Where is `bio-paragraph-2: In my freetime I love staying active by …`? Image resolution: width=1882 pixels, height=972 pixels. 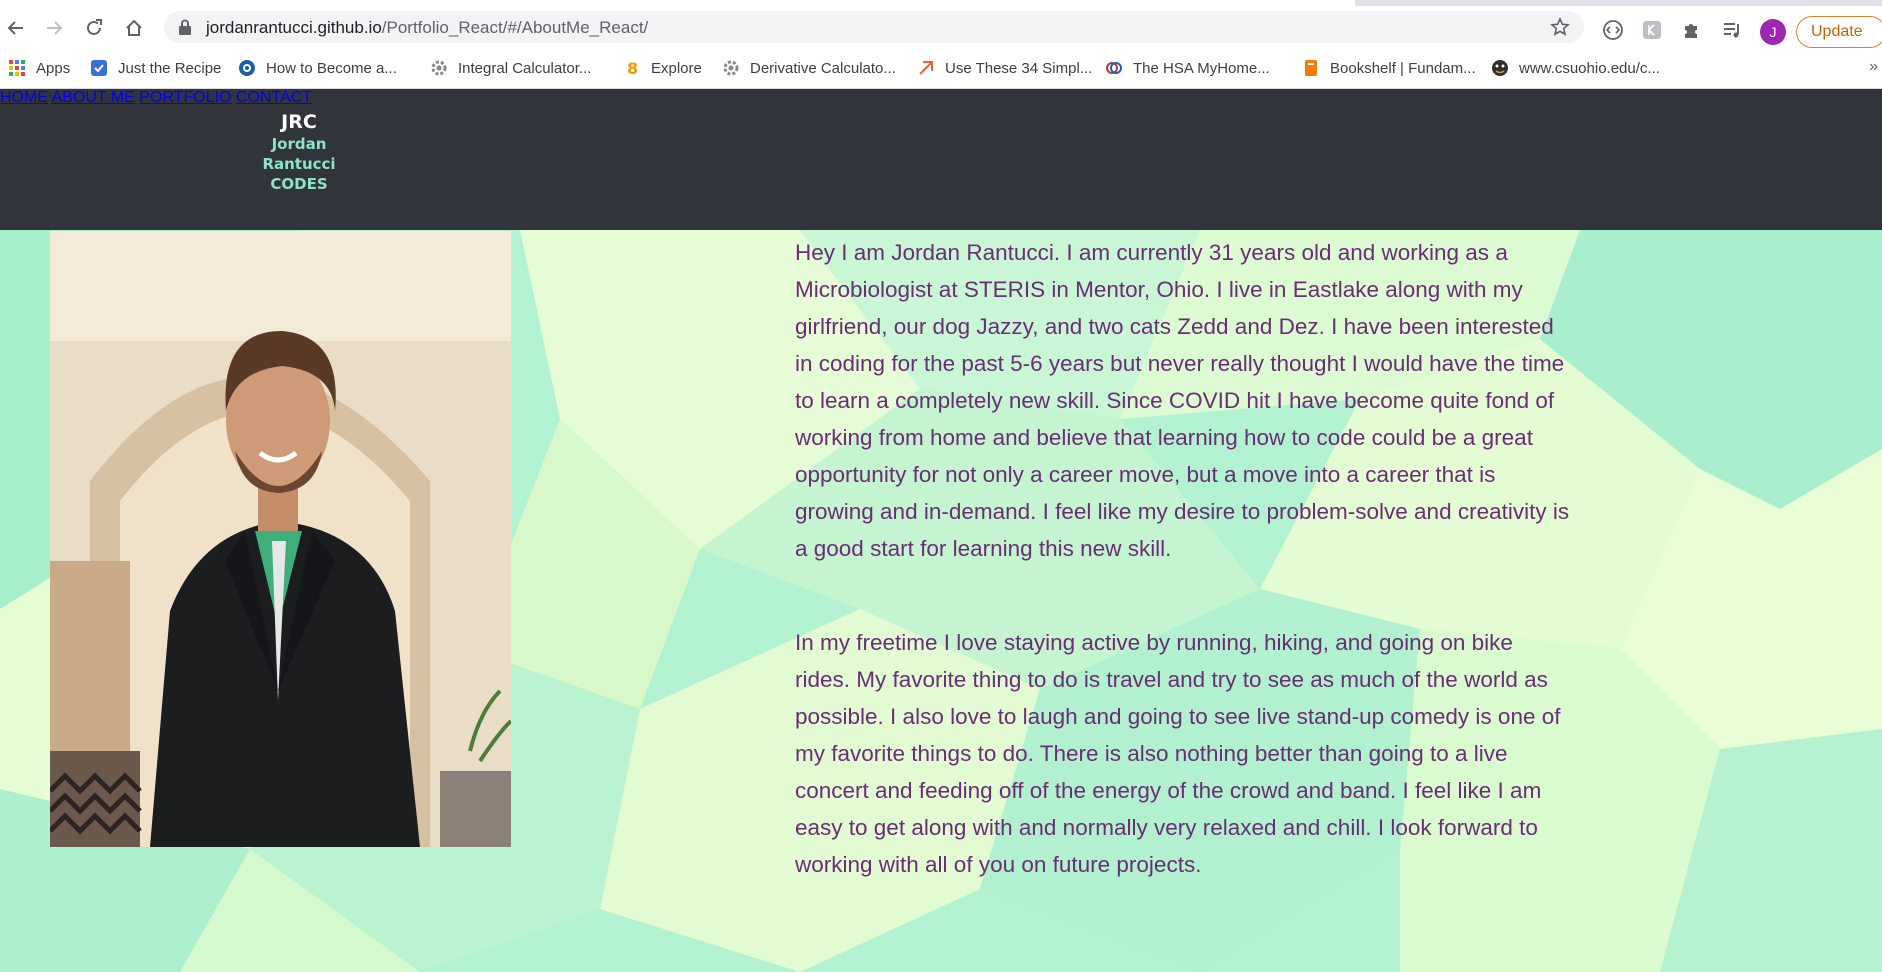 bio-paragraph-2: In my freetime I love staying active by … is located at coordinates (1183, 753).